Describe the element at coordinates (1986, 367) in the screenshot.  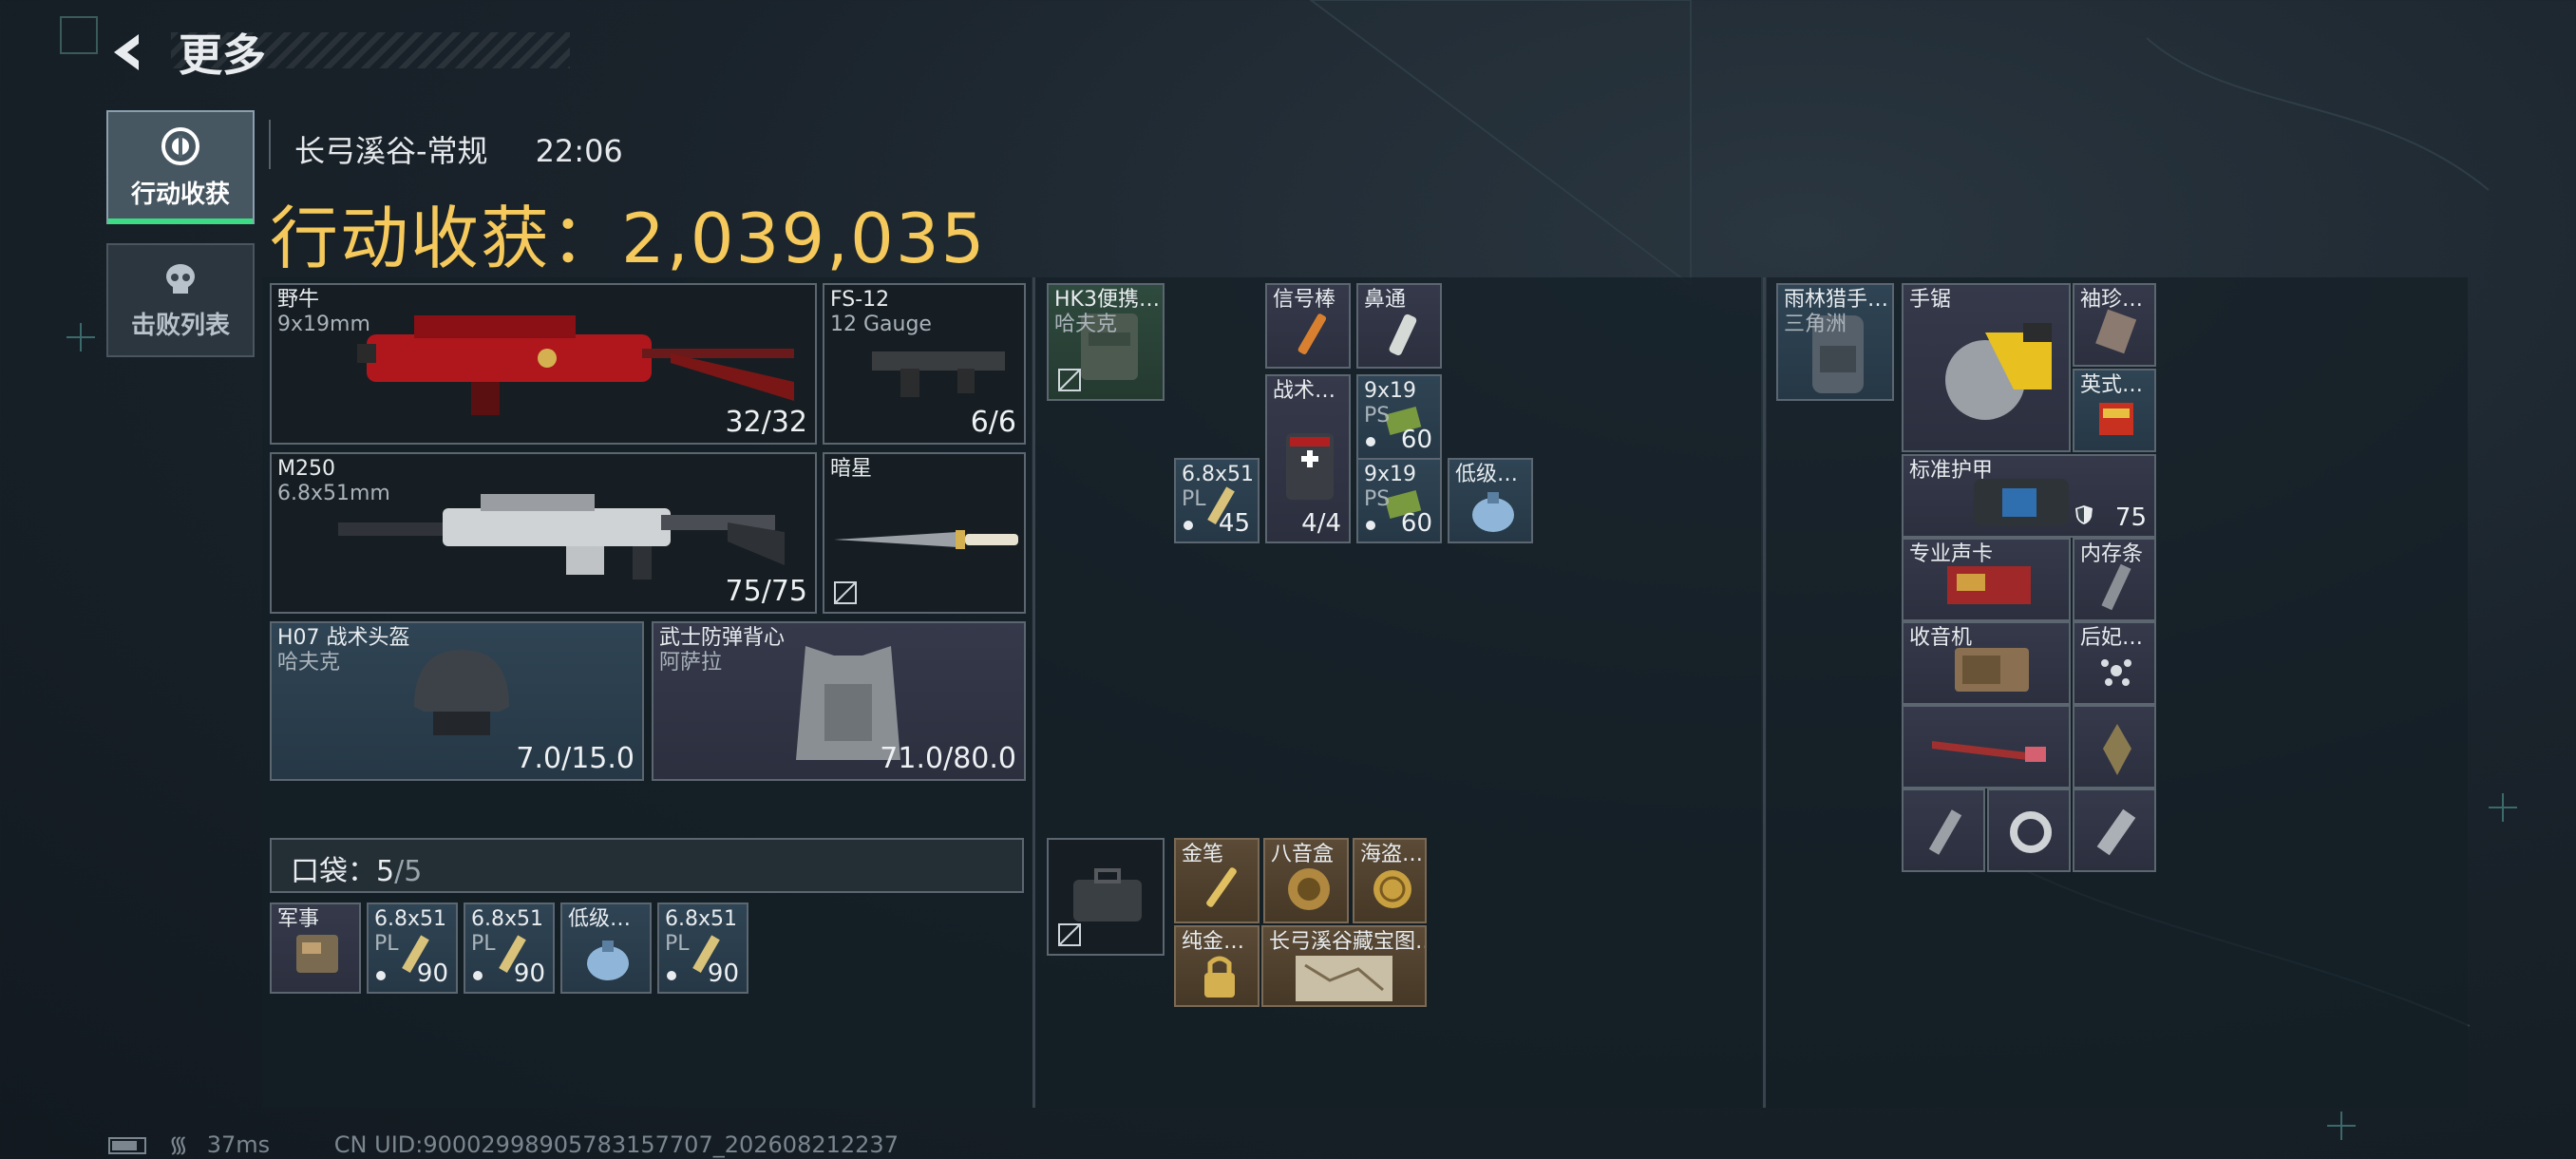
I see `backpack-item: 手锯` at that location.